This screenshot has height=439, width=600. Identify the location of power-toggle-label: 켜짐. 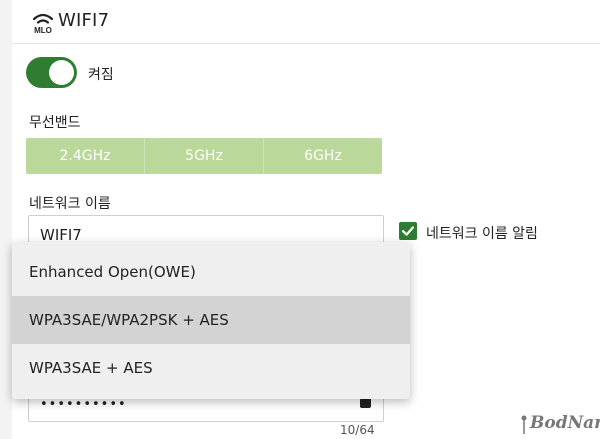
(101, 75).